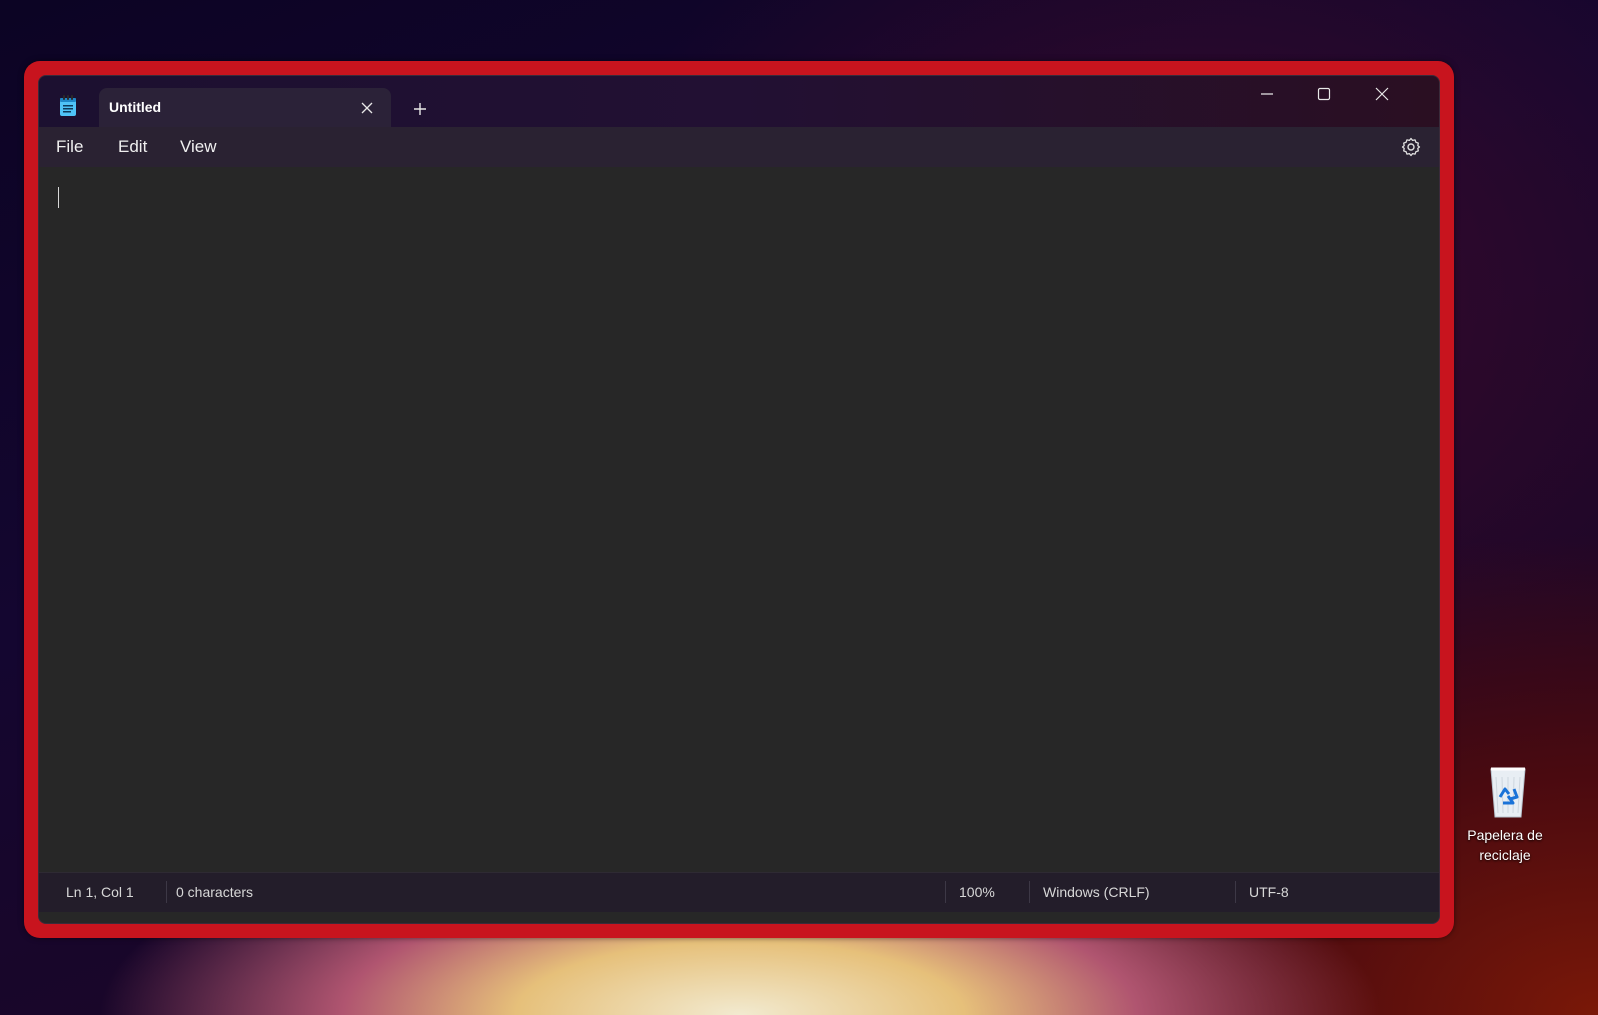  I want to click on tab-close-icon, so click(367, 108).